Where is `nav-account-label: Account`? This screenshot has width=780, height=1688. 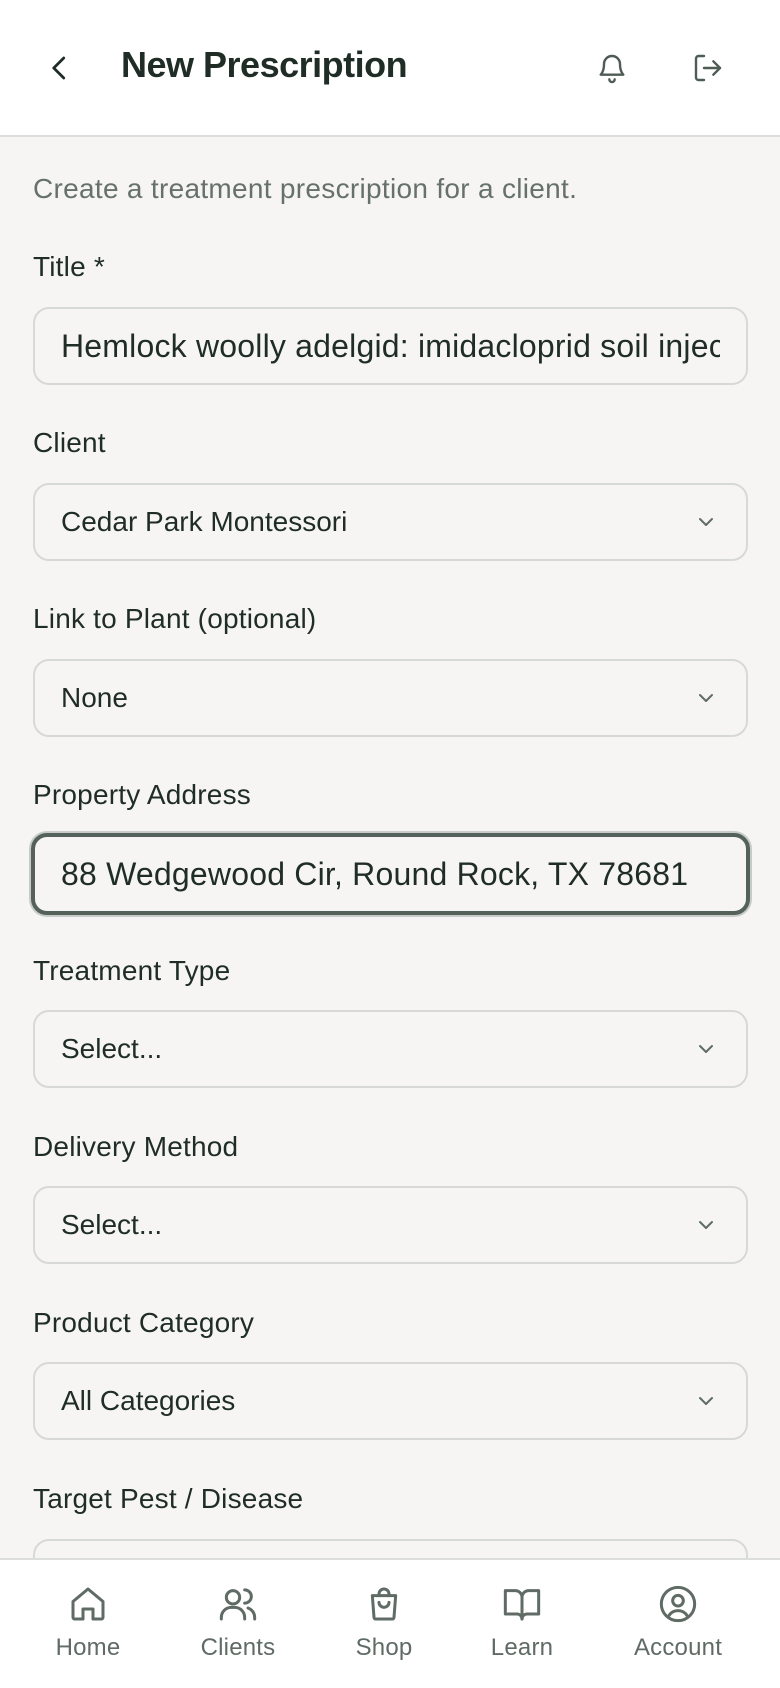 nav-account-label: Account is located at coordinates (678, 1647).